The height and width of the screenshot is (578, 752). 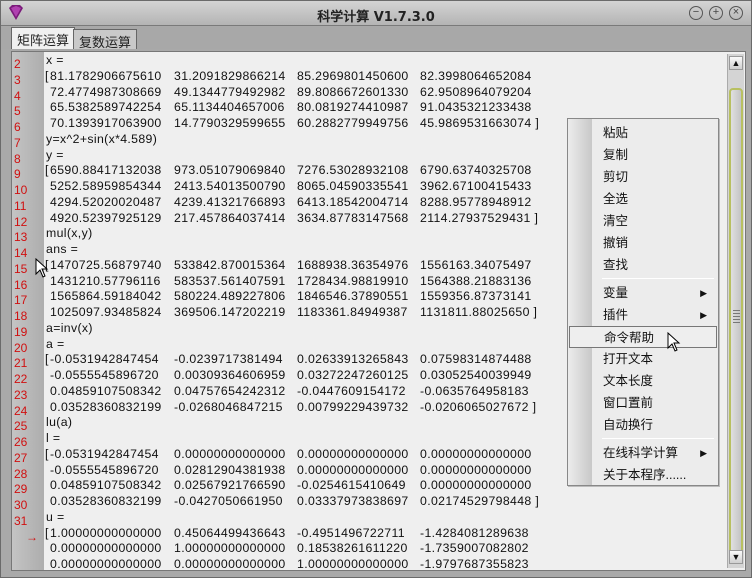 What do you see at coordinates (69, 233) in the screenshot?
I see `command-text: mul(x,y)` at bounding box center [69, 233].